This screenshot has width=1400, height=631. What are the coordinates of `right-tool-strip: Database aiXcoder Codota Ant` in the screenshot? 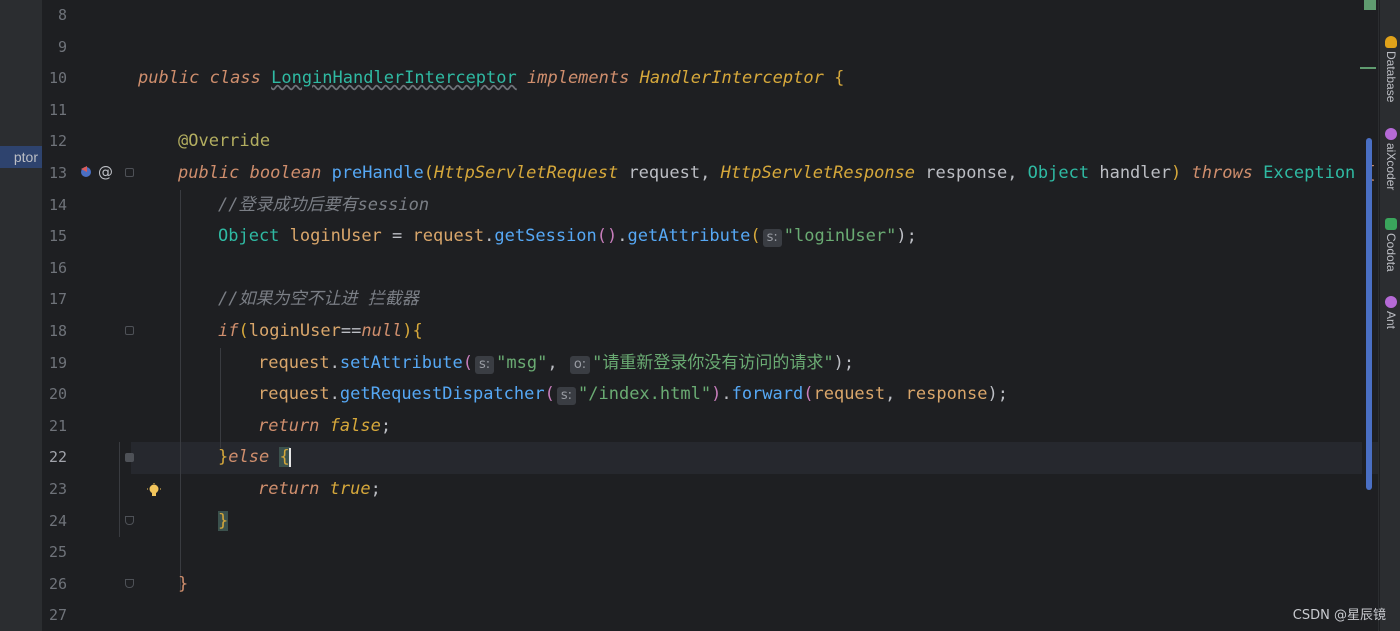 It's located at (1389, 315).